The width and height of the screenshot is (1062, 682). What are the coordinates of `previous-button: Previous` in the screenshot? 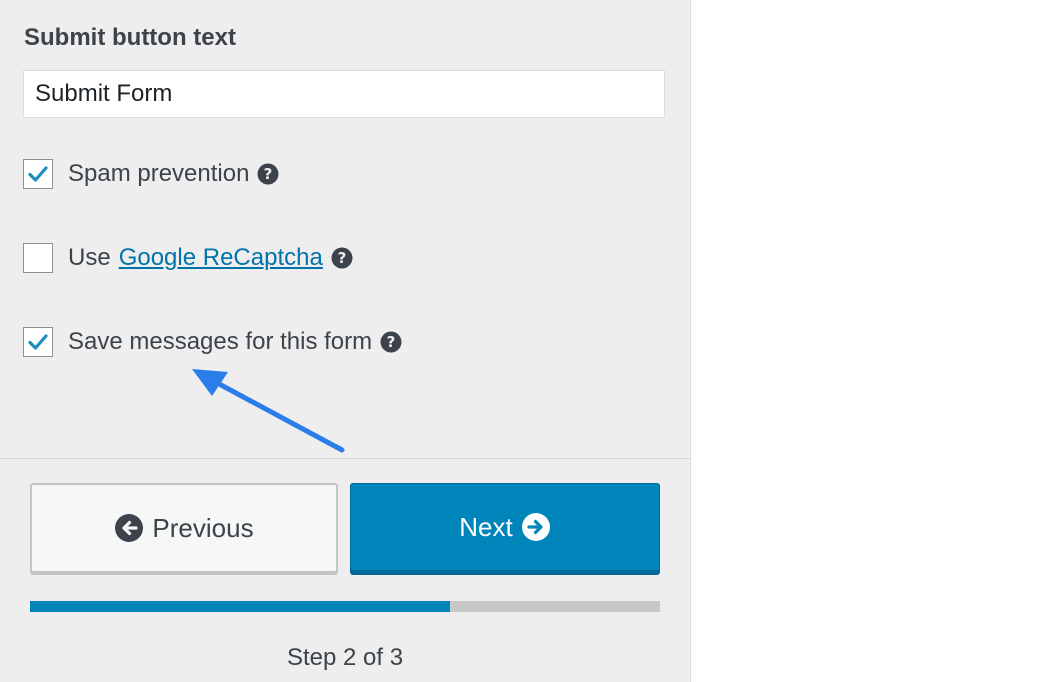 It's located at (184, 528).